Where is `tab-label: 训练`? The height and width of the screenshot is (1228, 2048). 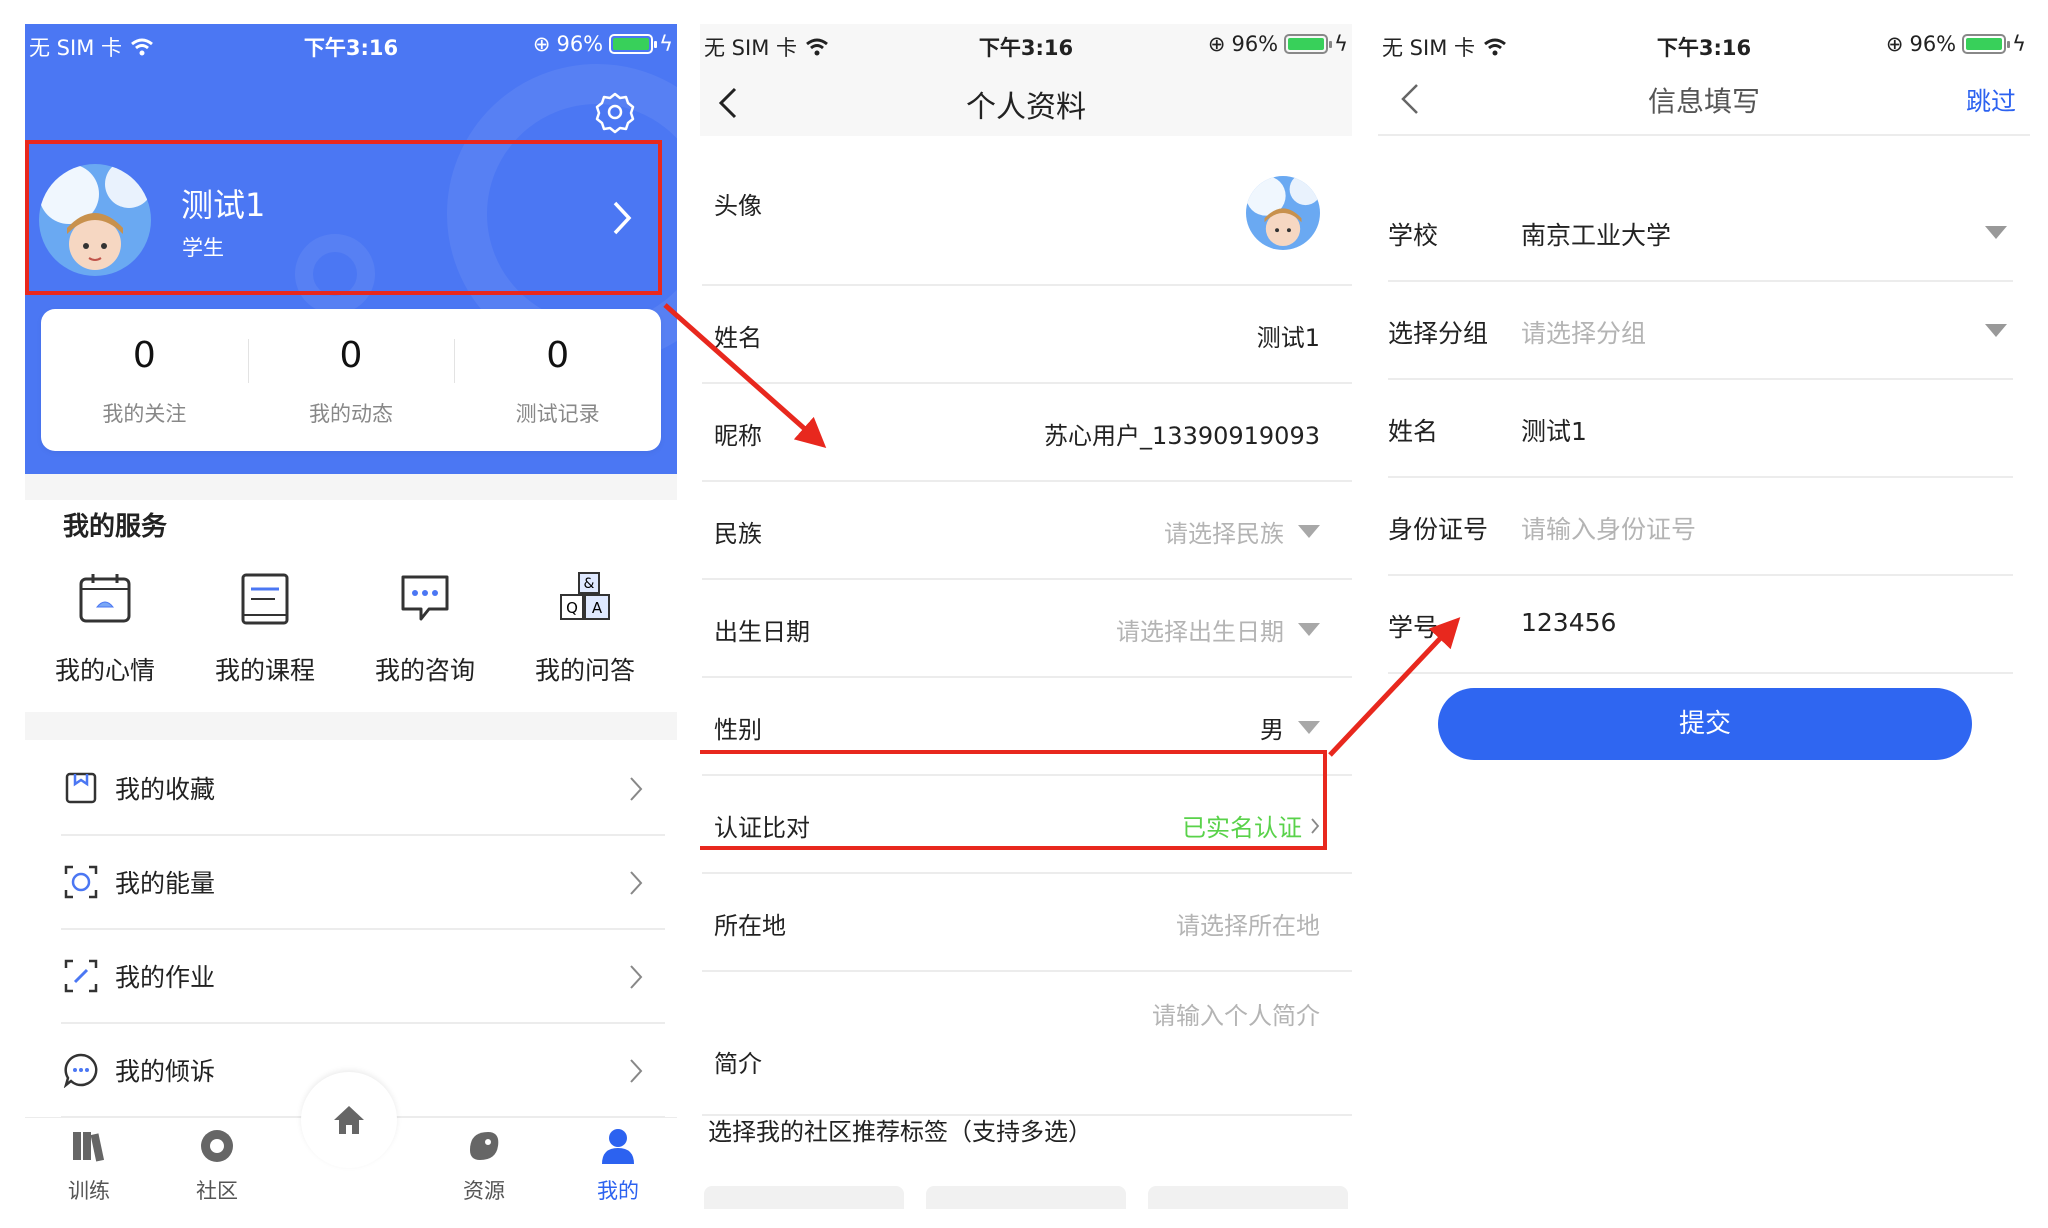 tab-label: 训练 is located at coordinates (89, 1191).